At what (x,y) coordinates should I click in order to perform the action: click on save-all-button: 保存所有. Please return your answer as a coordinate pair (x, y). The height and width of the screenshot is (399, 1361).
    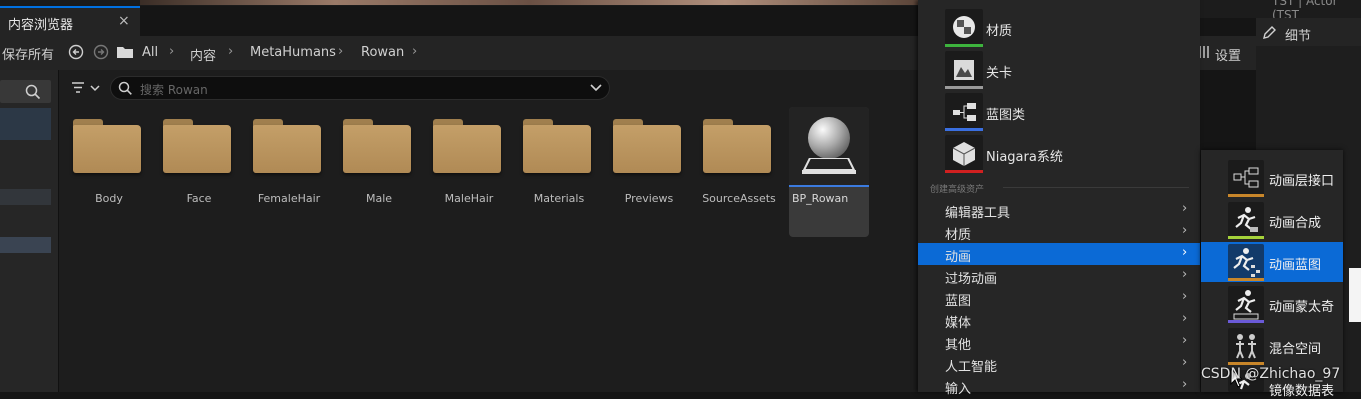
    Looking at the image, I should click on (28, 53).